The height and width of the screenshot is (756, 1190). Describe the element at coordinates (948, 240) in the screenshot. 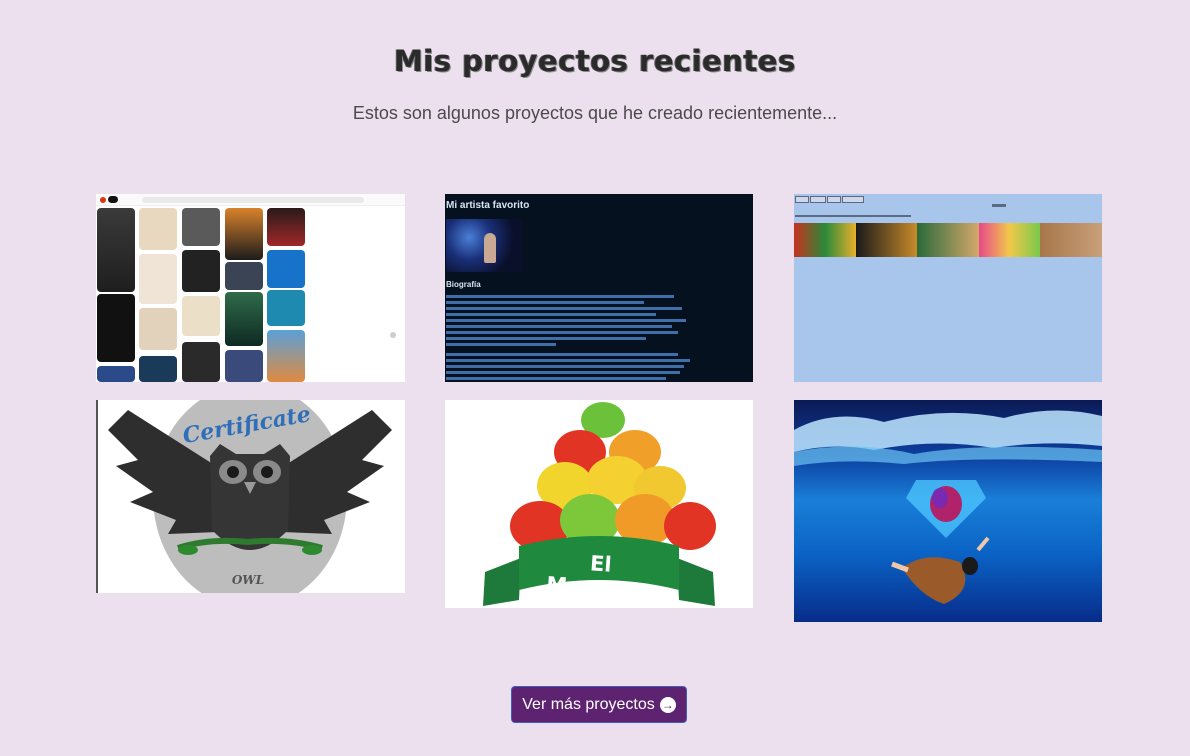

I see `product-banner` at that location.